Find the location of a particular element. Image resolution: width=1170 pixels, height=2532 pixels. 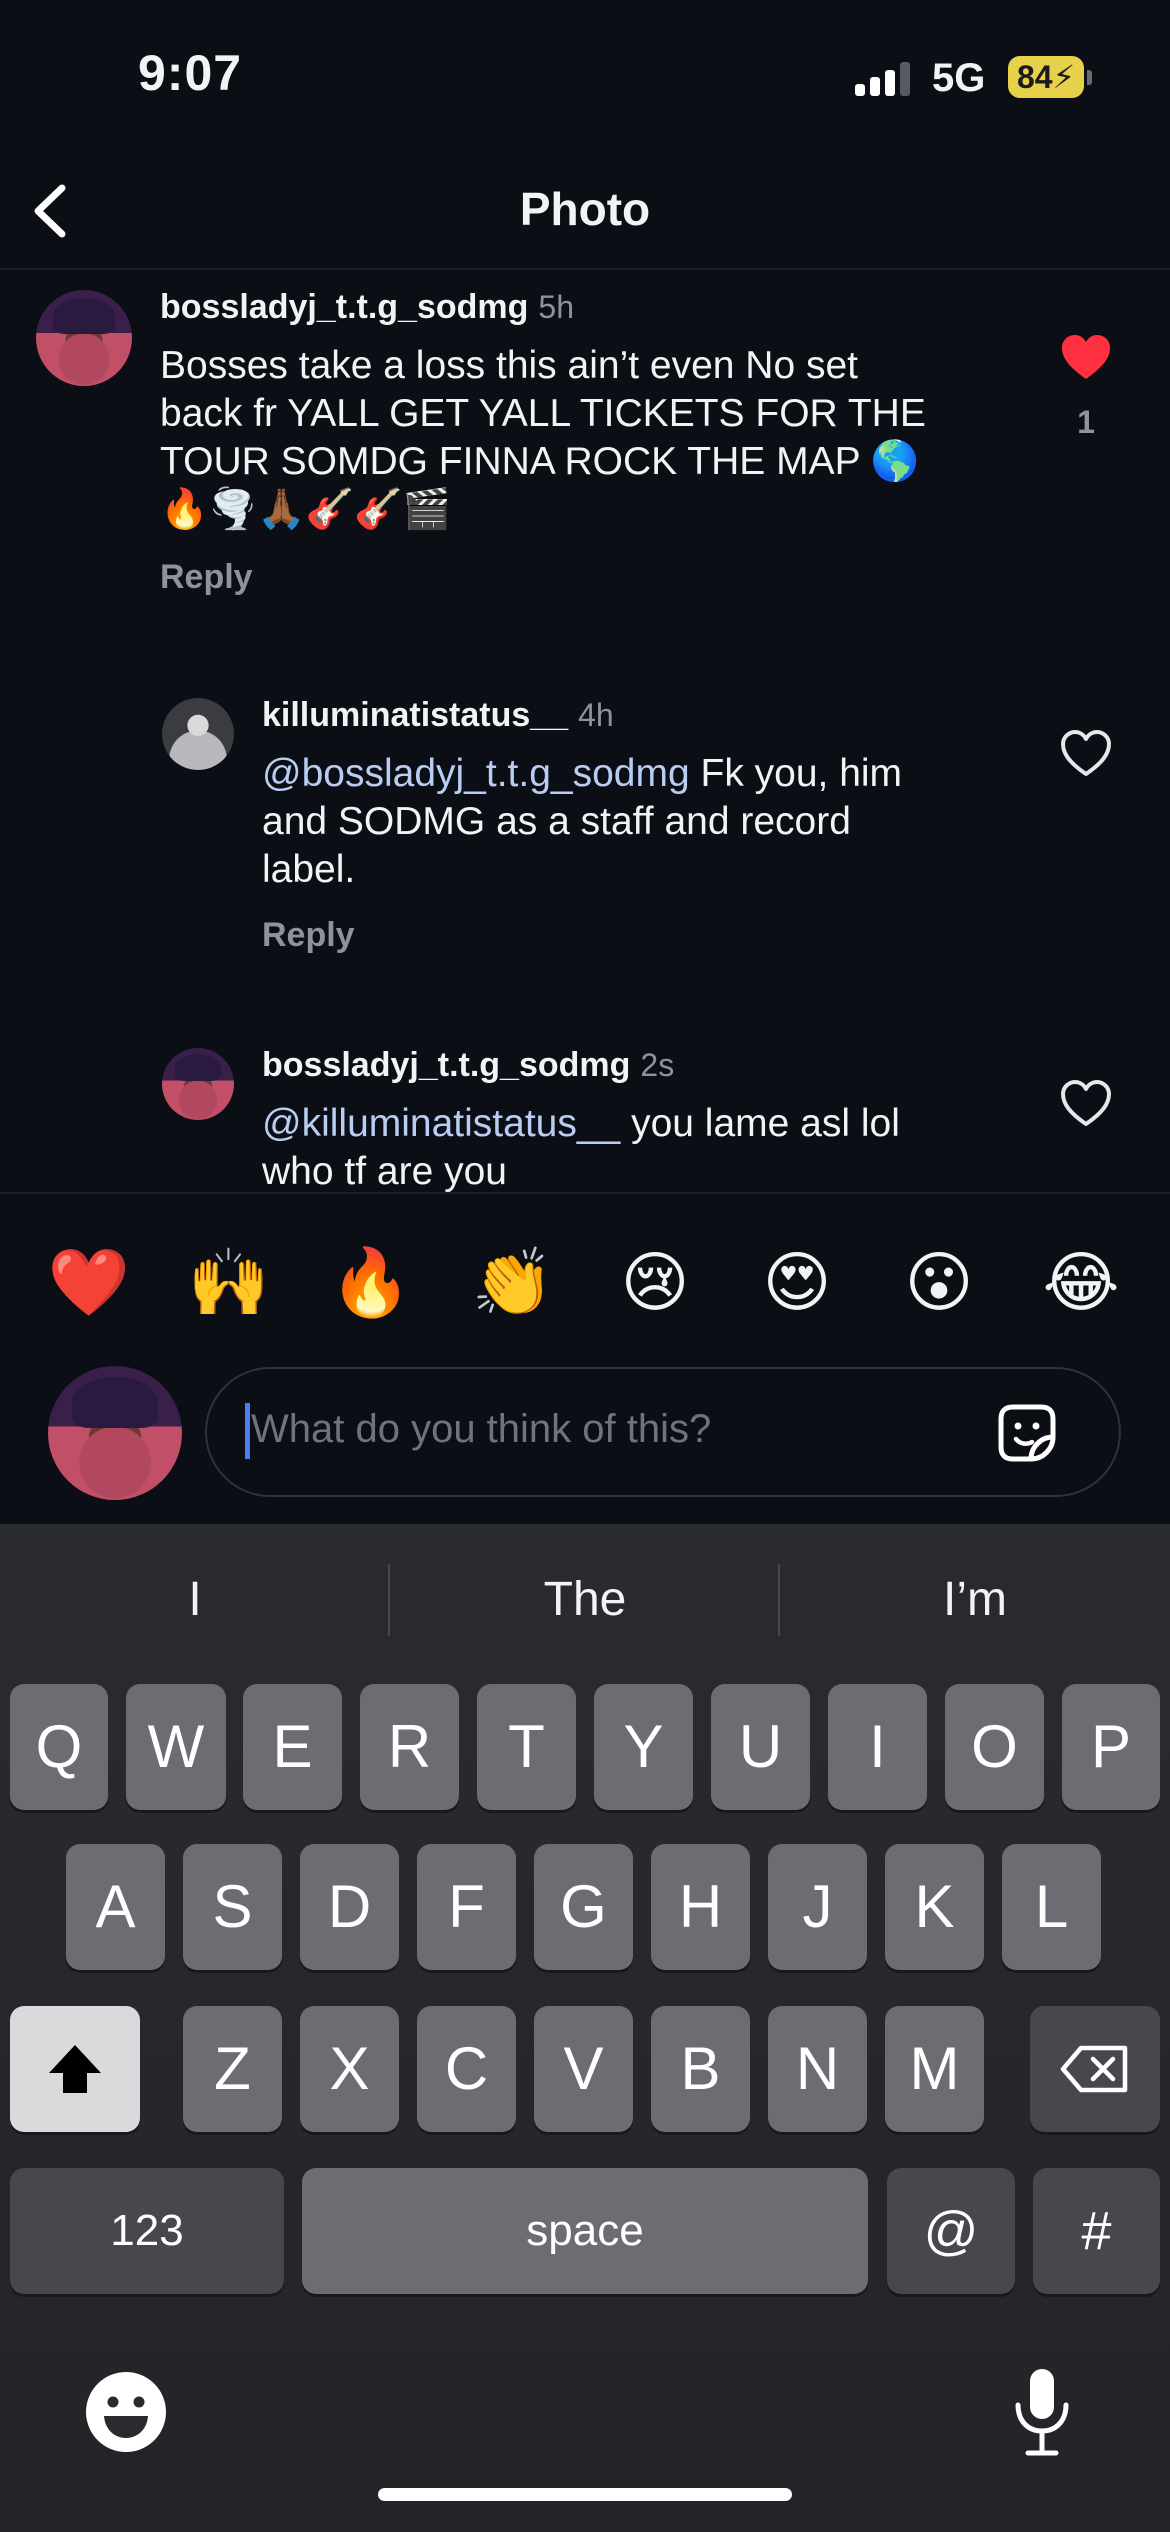

reaction-fire-emoji: 🔥 is located at coordinates (371, 1283).